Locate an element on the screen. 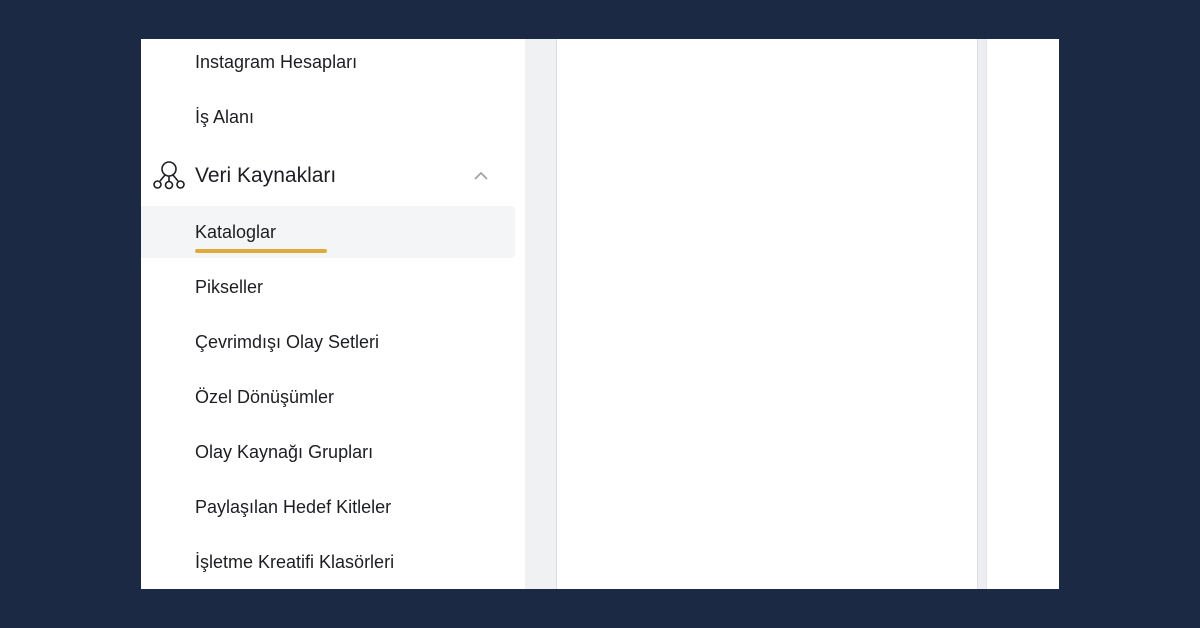 This screenshot has height=628, width=1200. sidebar-item-event-source-groups: Olay Kaynağı Grupları is located at coordinates (328, 452).